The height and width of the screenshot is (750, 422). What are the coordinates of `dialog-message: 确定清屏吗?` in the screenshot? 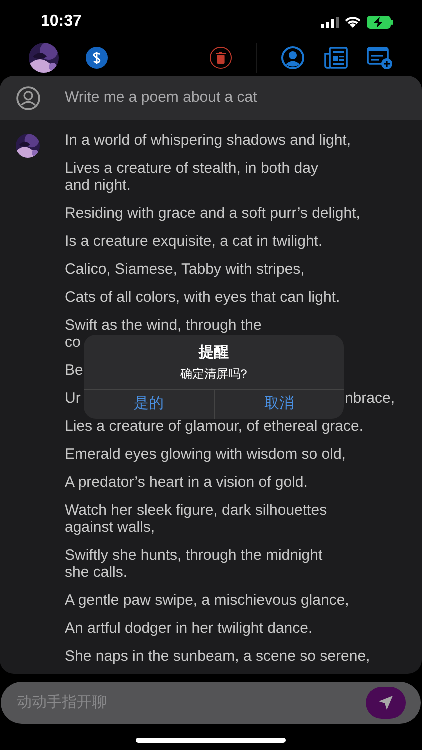 It's located at (214, 374).